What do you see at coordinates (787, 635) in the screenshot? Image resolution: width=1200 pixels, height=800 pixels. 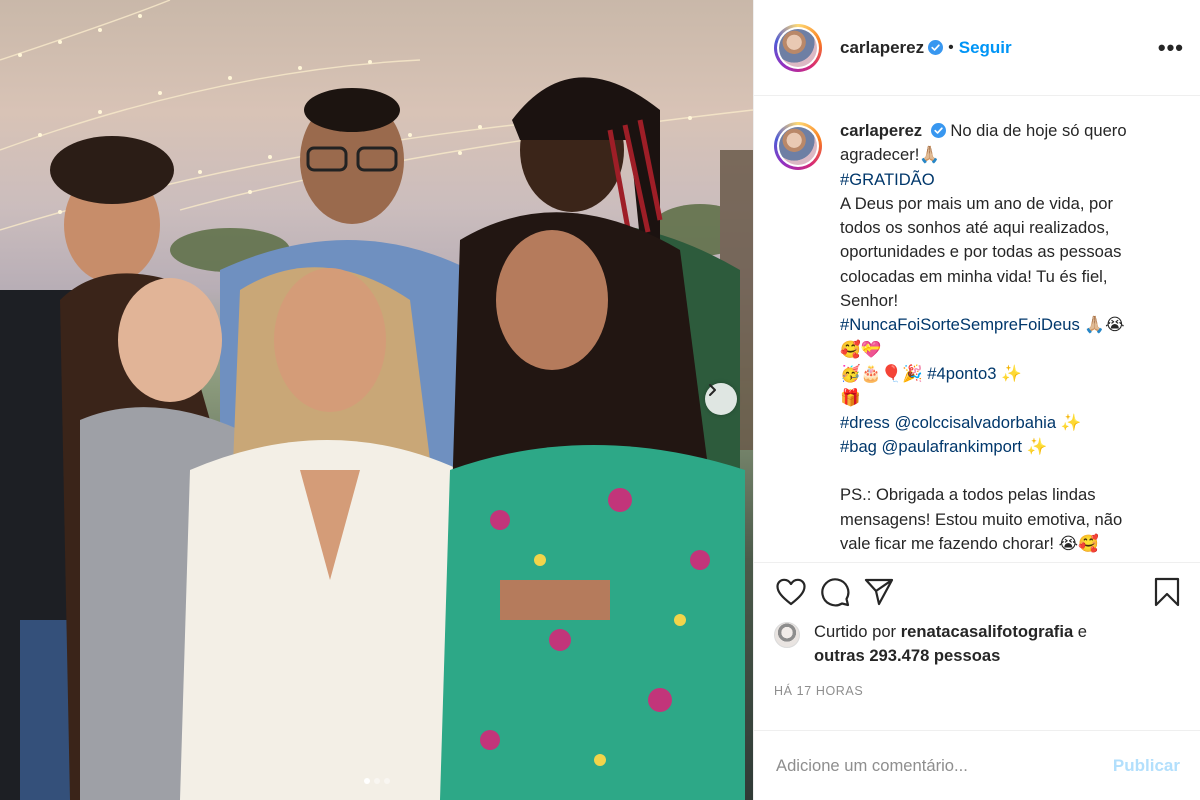 I see `liker-avatar` at bounding box center [787, 635].